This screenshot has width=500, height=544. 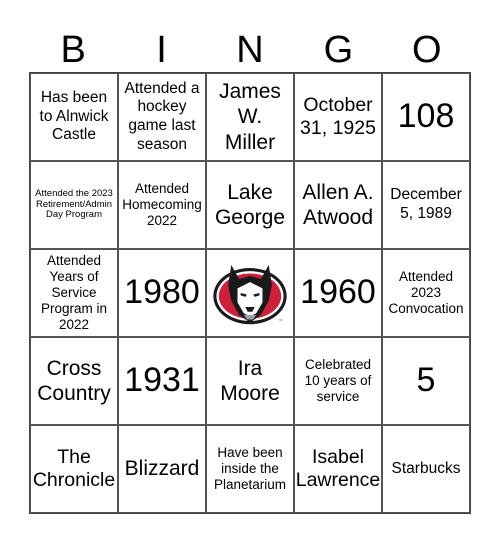 What do you see at coordinates (162, 205) in the screenshot?
I see `bingo-cell: Attended Homecoming 2022` at bounding box center [162, 205].